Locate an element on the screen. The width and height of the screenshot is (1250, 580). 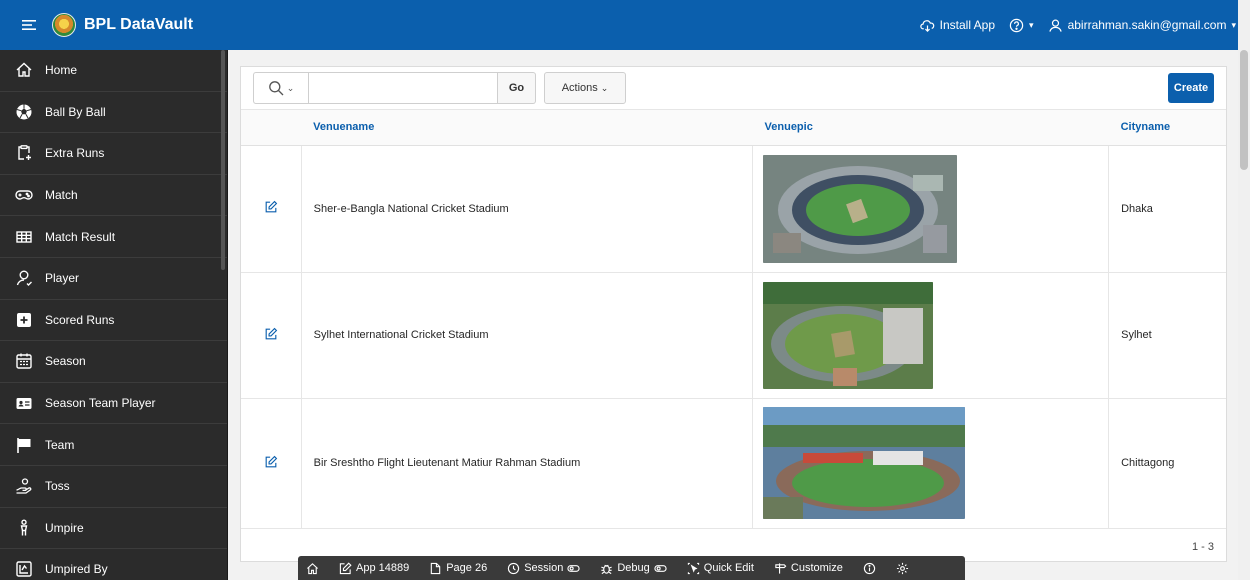
actions-label: Actions is located at coordinates (579, 88).